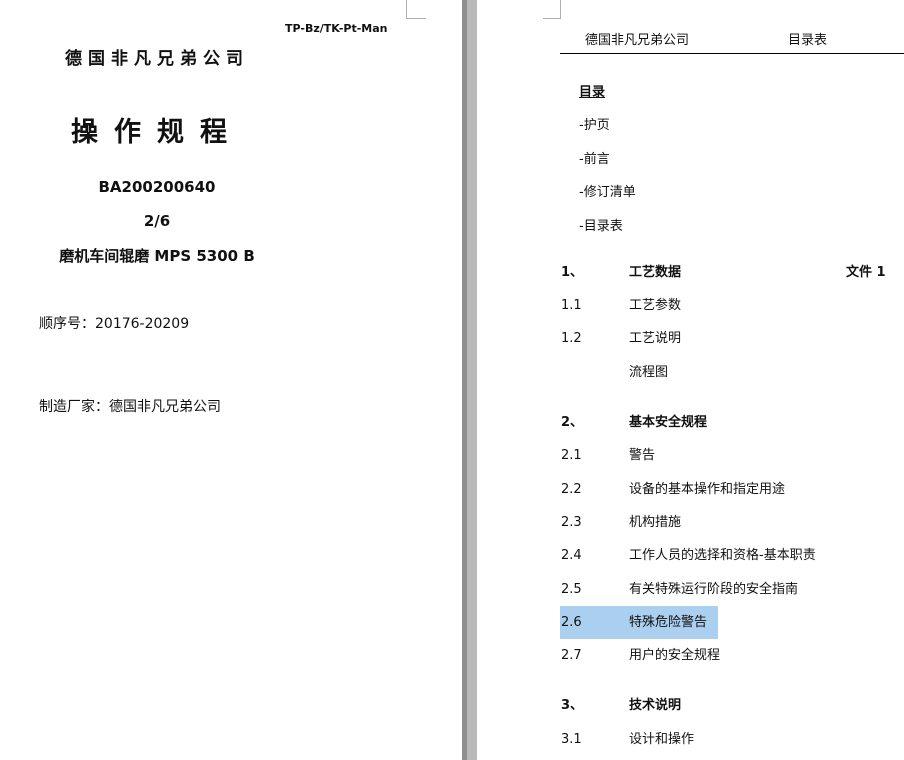 This screenshot has width=904, height=760. What do you see at coordinates (732, 523) in the screenshot?
I see `toc-subsection-row: 2.3 机构措施` at bounding box center [732, 523].